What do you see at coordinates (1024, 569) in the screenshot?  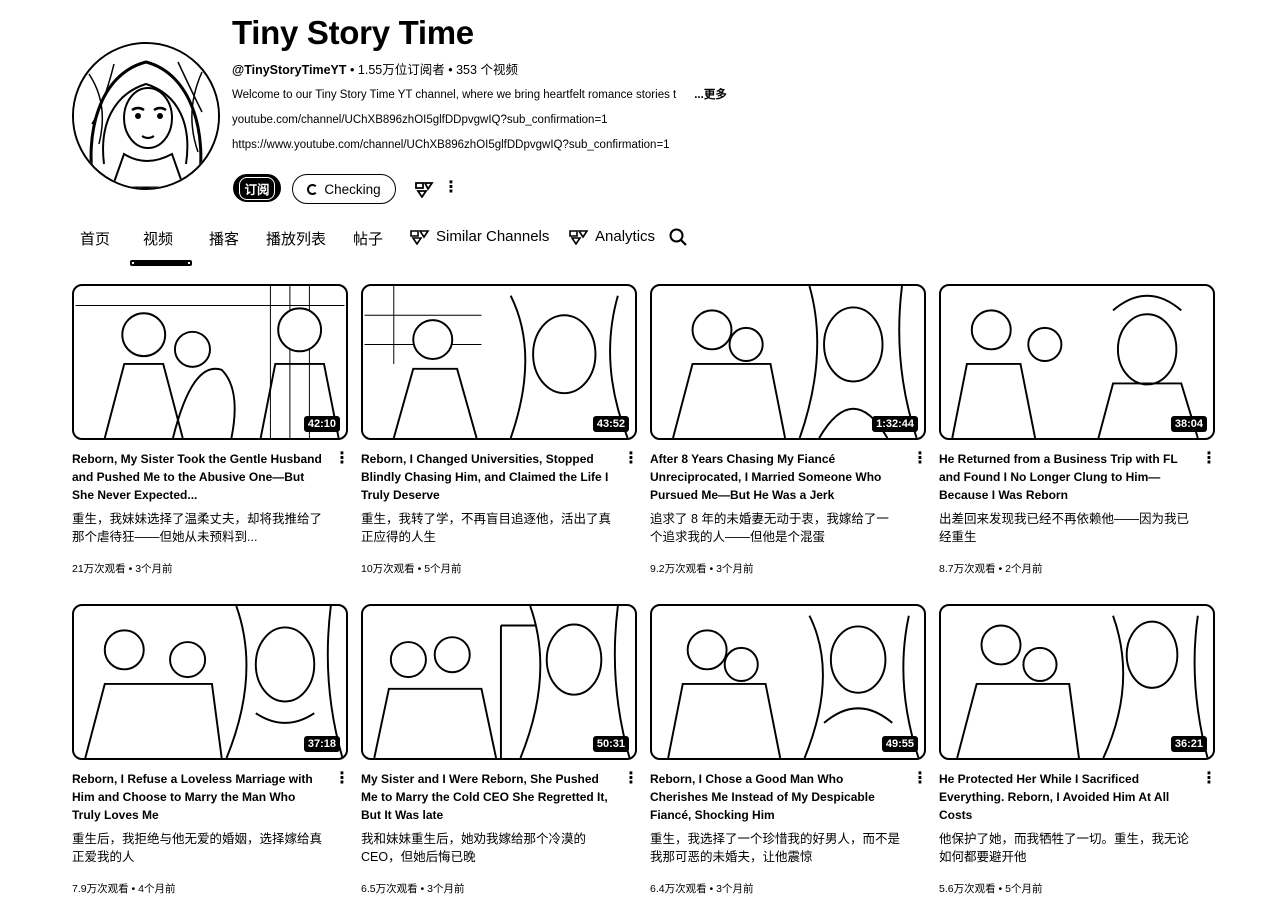 I see `upload-age: 2个月前` at bounding box center [1024, 569].